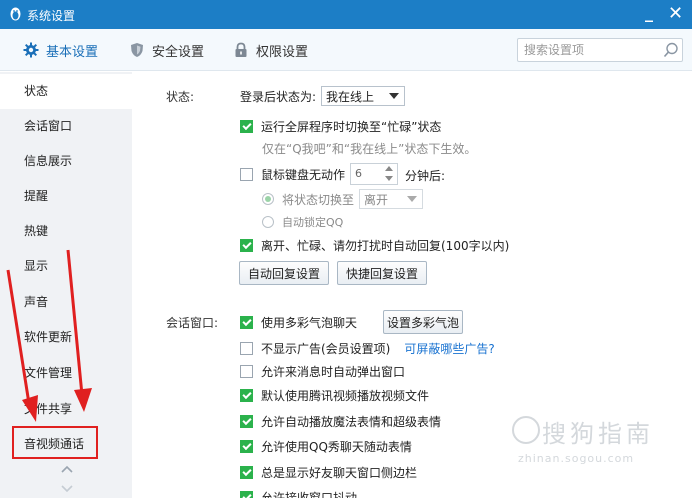  Describe the element at coordinates (66, 373) in the screenshot. I see `sidebar-item-file-management: 文件管理` at that location.